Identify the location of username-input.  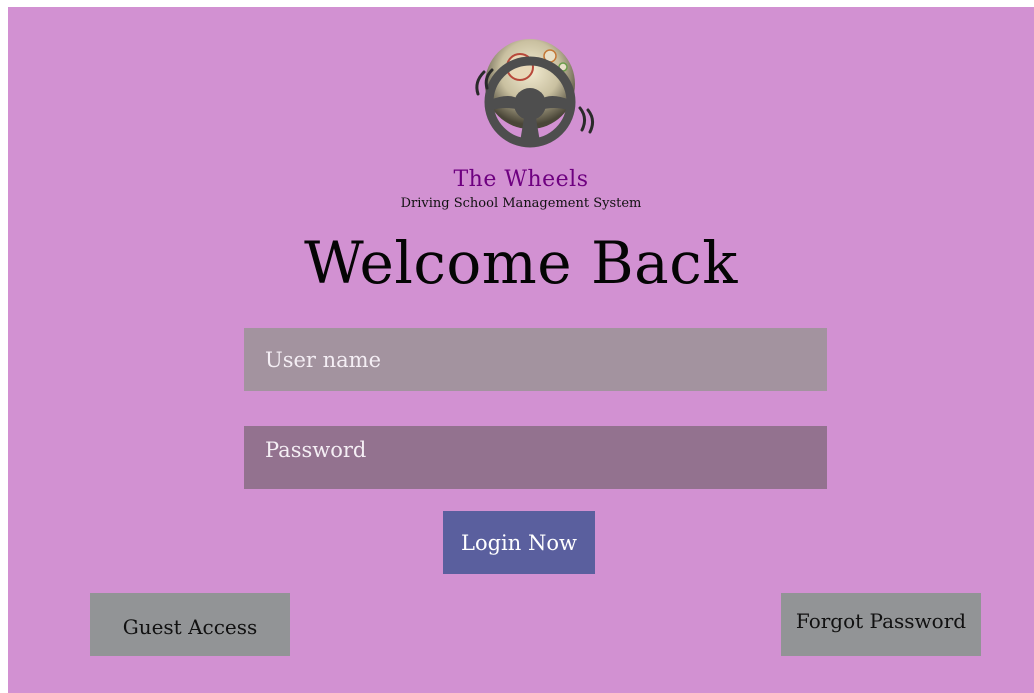
(535, 359).